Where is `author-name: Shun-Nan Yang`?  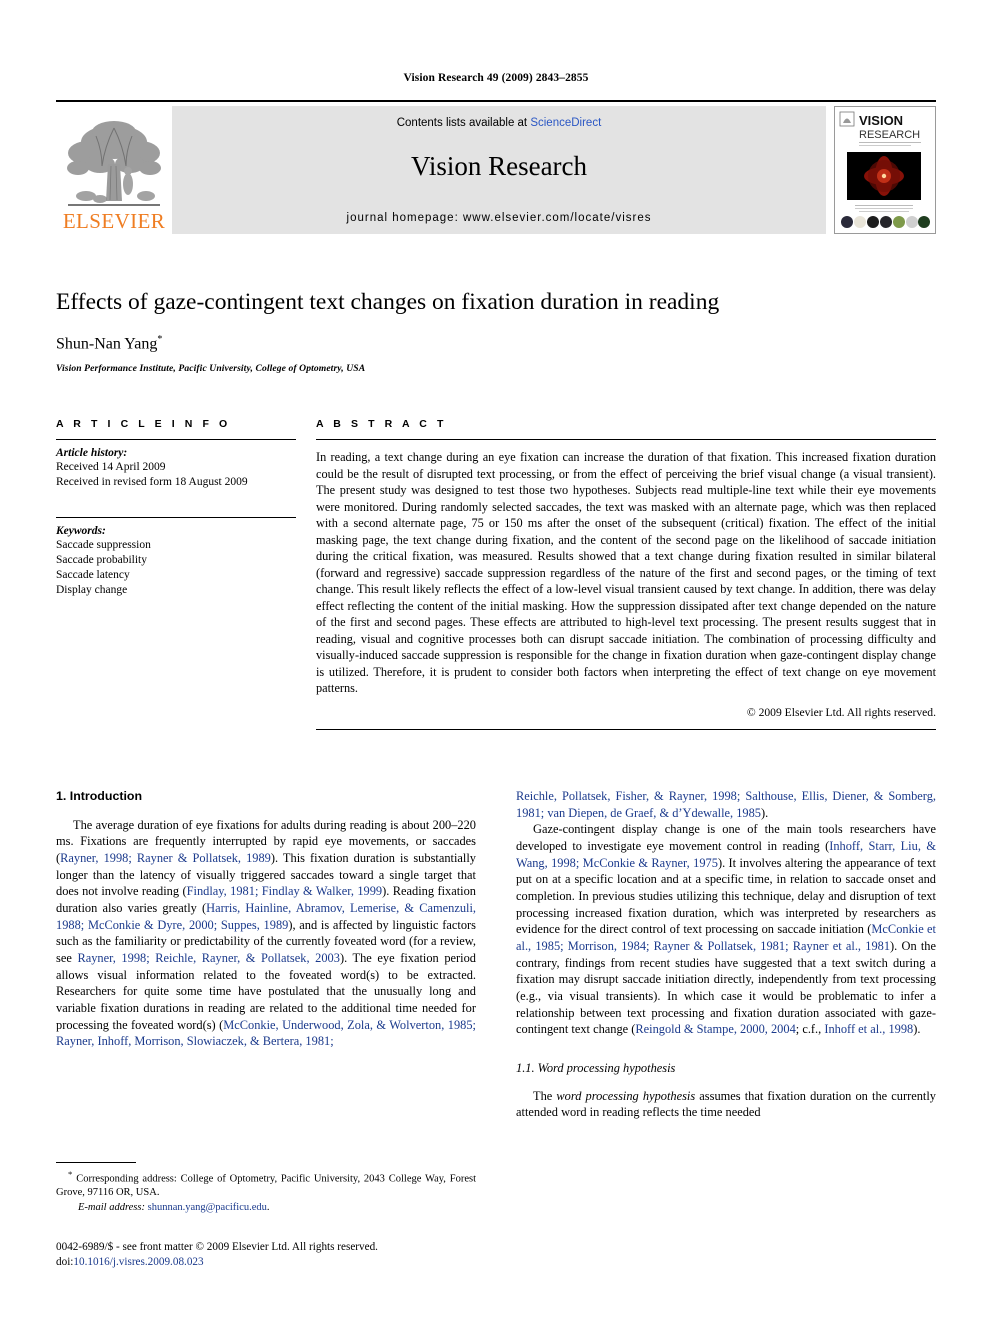 author-name: Shun-Nan Yang is located at coordinates (107, 344).